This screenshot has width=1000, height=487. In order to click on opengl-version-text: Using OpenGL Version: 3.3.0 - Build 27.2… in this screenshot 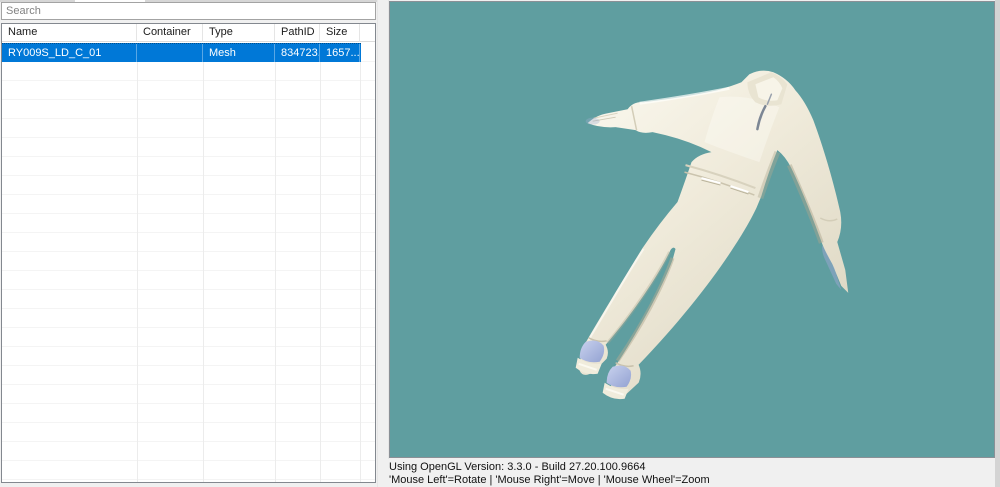, I will do `click(517, 467)`.